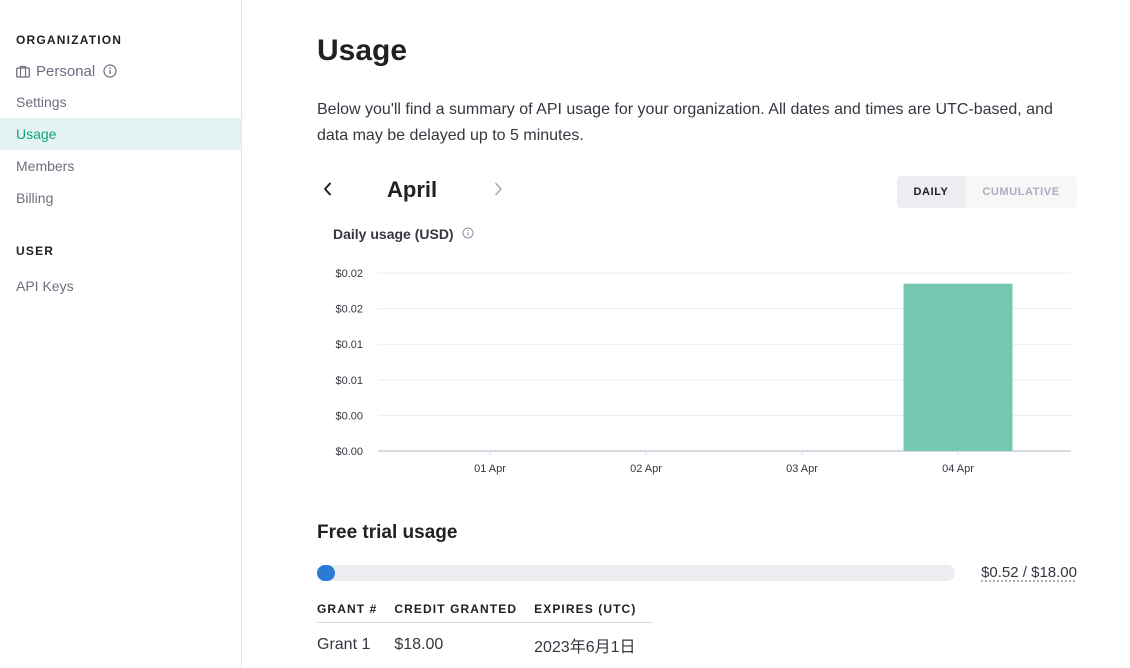  What do you see at coordinates (120, 166) in the screenshot?
I see `sidebar-item-members: Members` at bounding box center [120, 166].